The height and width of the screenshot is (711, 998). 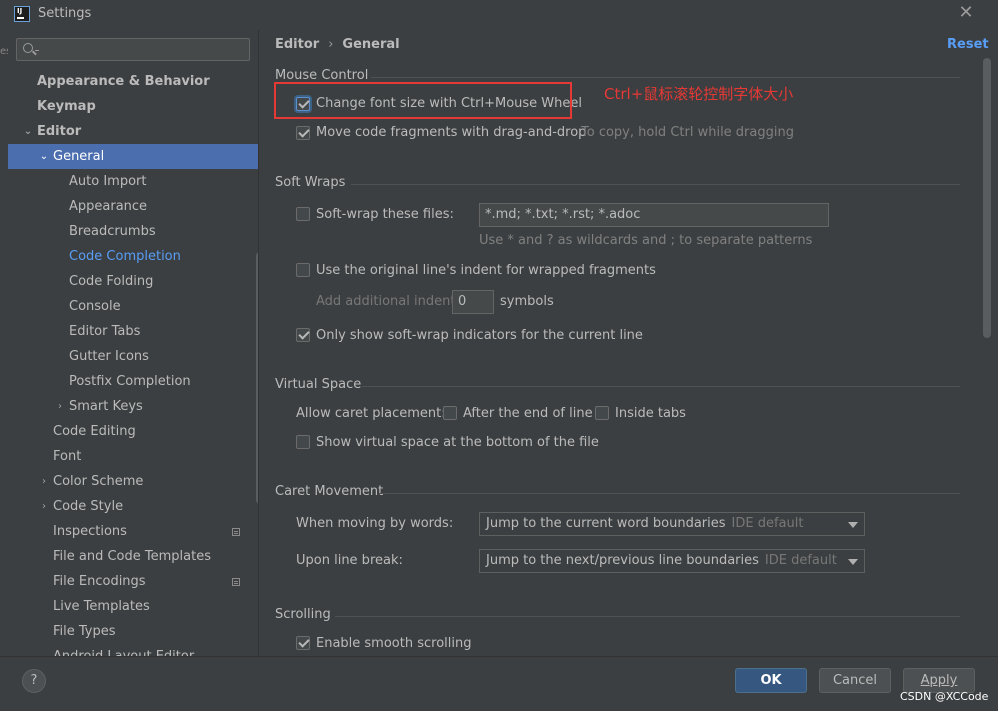 What do you see at coordinates (394, 643) in the screenshot?
I see `smooth-scrolling-label: Enable smooth scrolling` at bounding box center [394, 643].